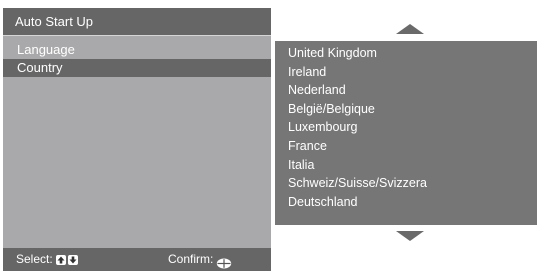 The width and height of the screenshot is (537, 277). Describe the element at coordinates (412, 109) in the screenshot. I see `country-option-belgium: België/Belgique` at that location.